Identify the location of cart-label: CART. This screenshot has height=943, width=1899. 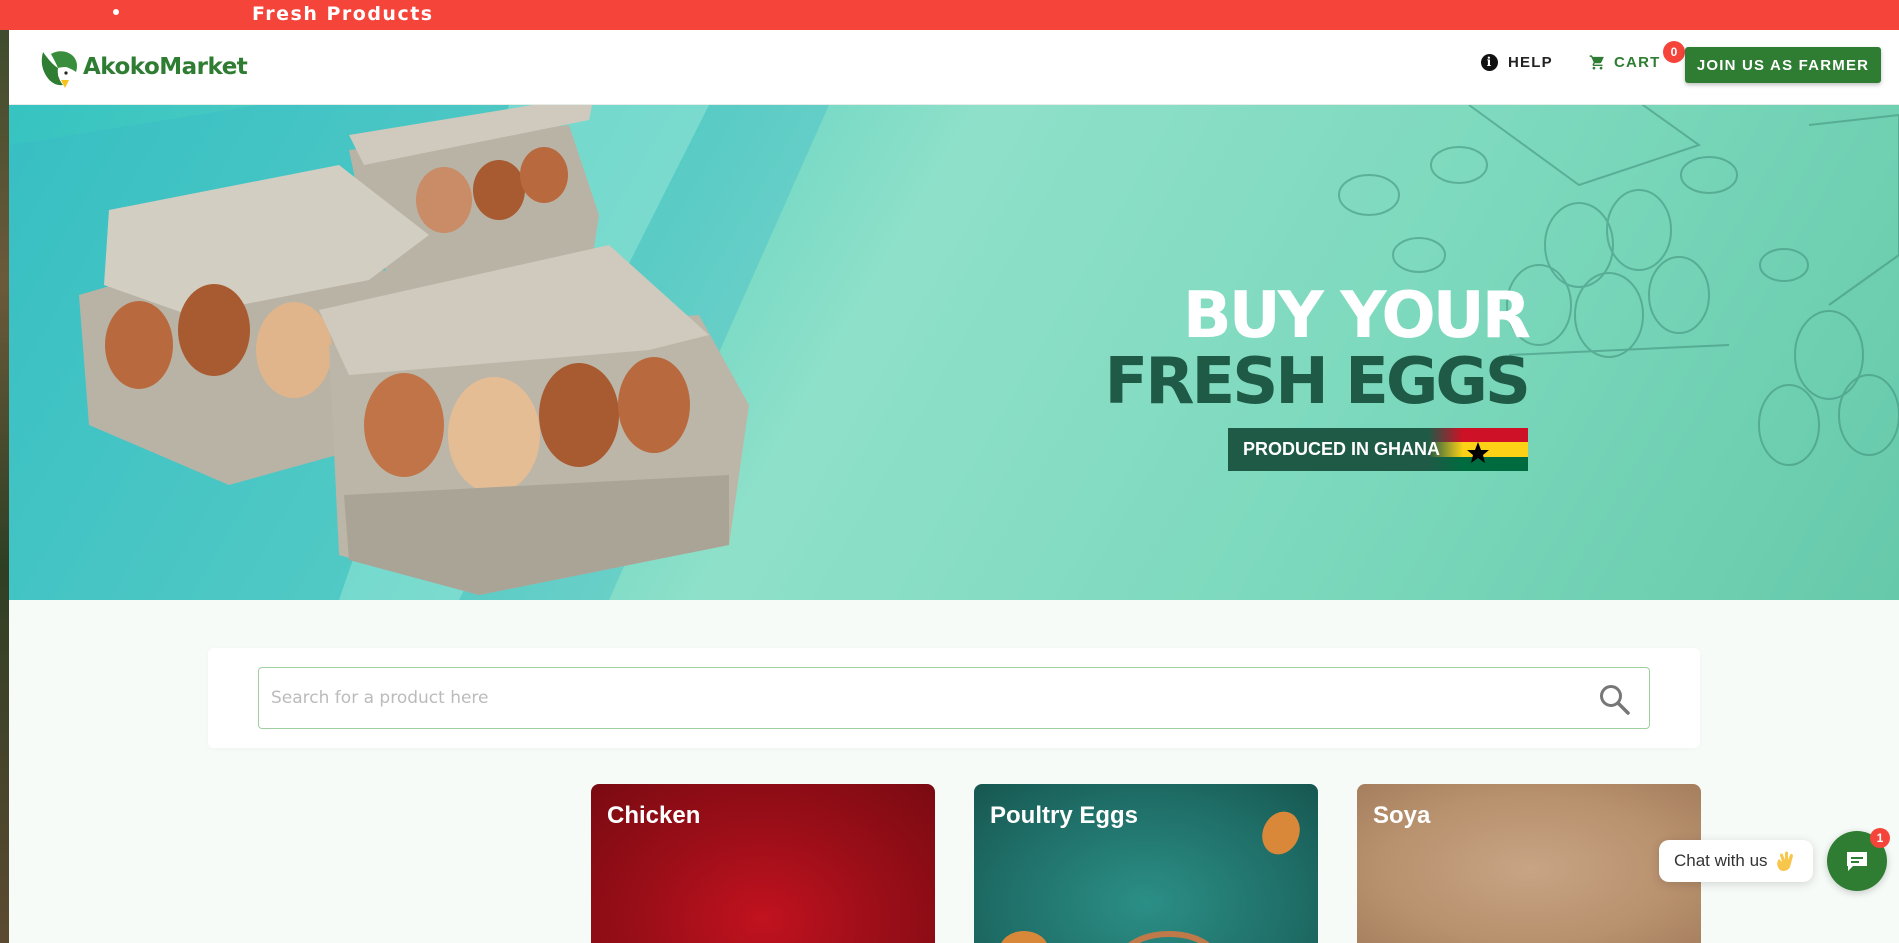
(1637, 62).